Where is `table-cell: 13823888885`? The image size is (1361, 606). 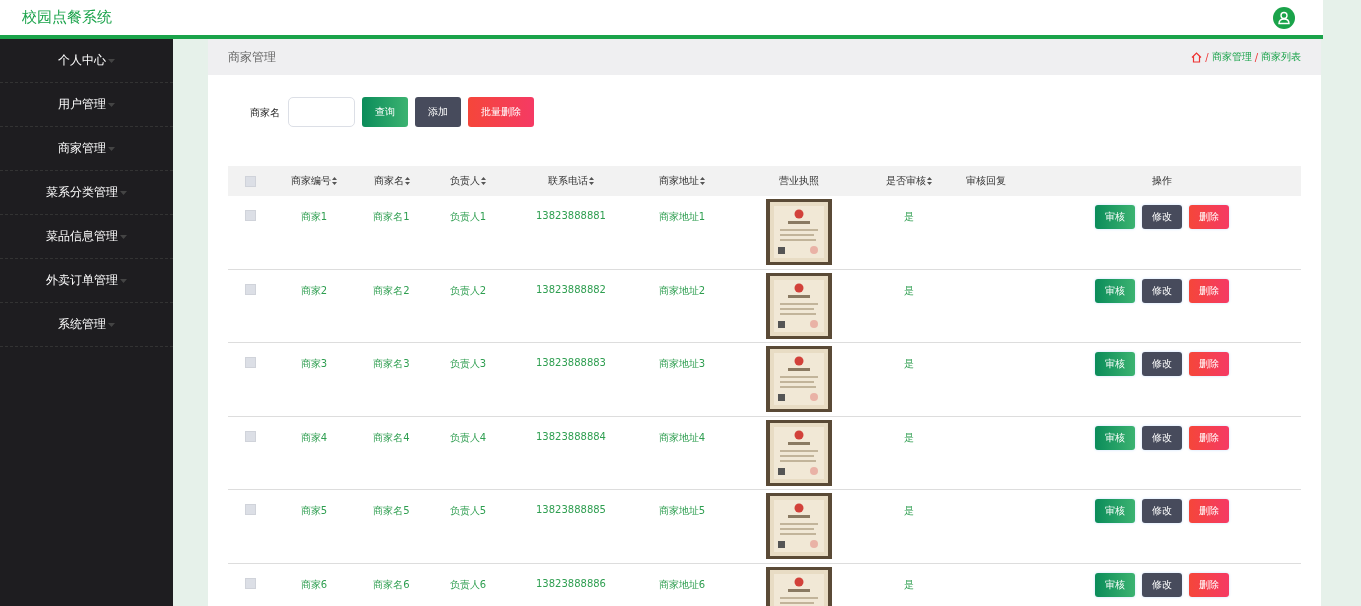
table-cell: 13823888885 is located at coordinates (571, 509).